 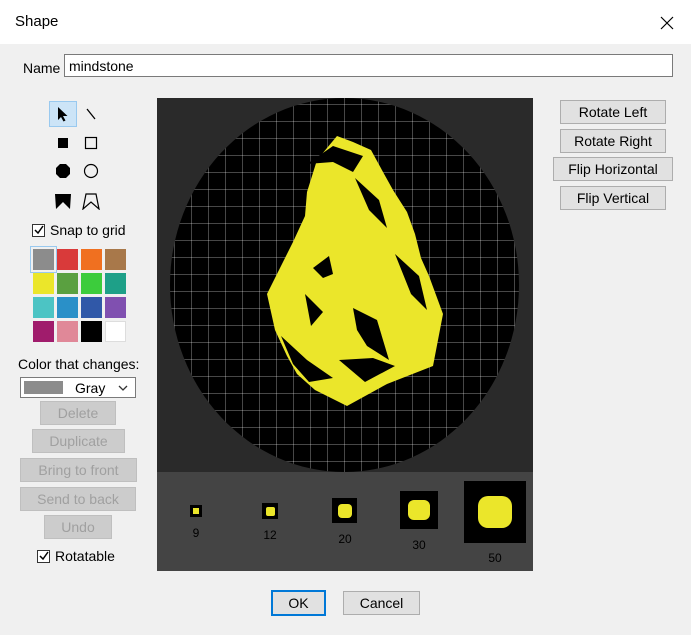 What do you see at coordinates (91, 143) in the screenshot?
I see `rect-tool-icon` at bounding box center [91, 143].